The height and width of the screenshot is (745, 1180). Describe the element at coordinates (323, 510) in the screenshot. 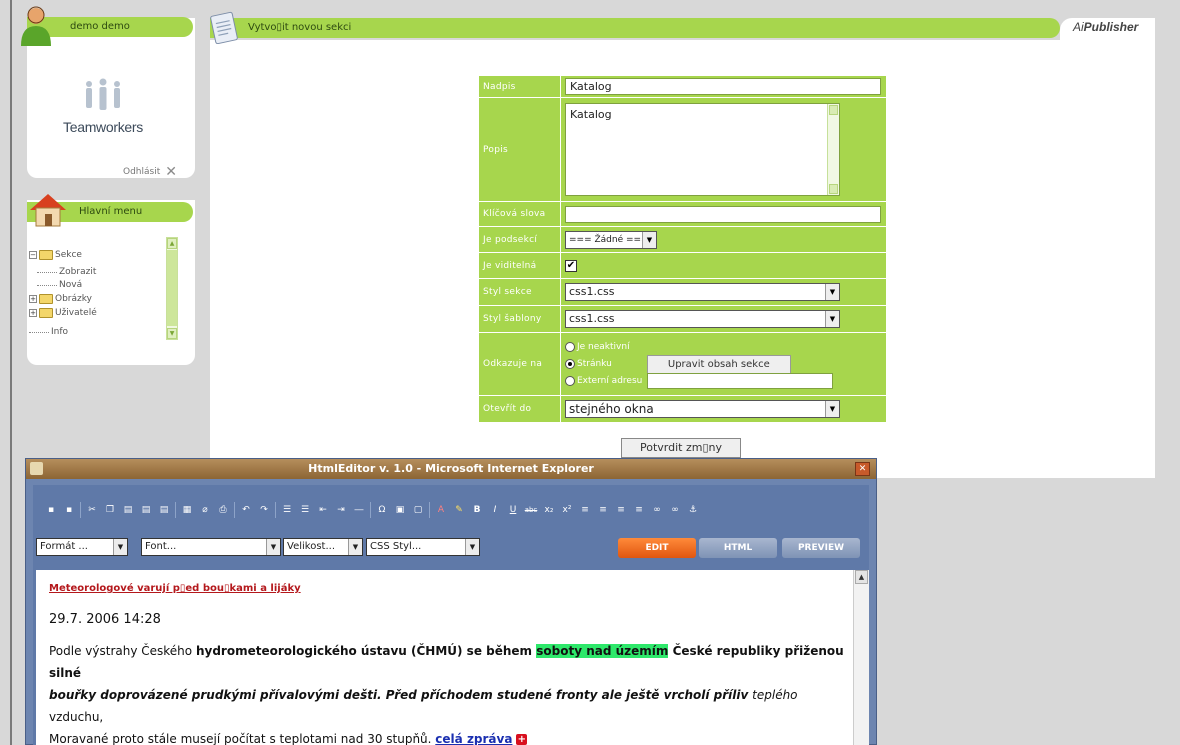

I see `outdent-icon: ⇤` at that location.